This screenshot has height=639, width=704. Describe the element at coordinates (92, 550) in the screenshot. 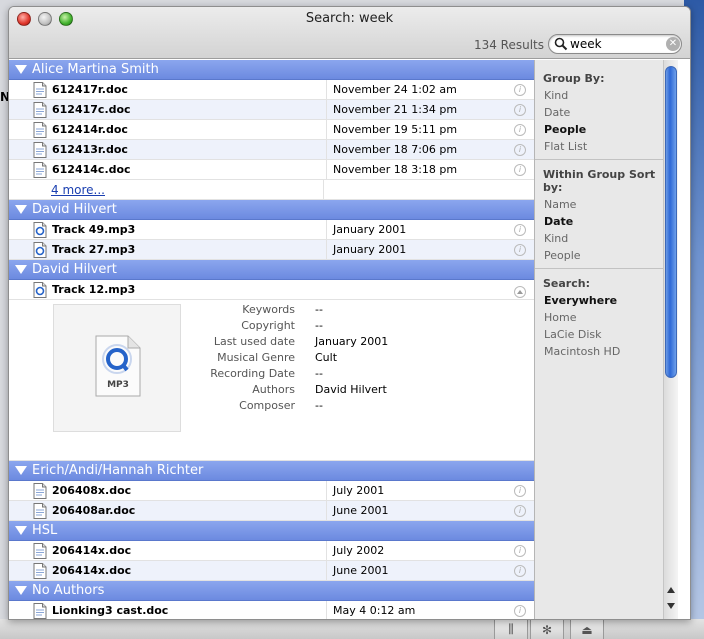

I see `file-name: 206414x.doc` at that location.